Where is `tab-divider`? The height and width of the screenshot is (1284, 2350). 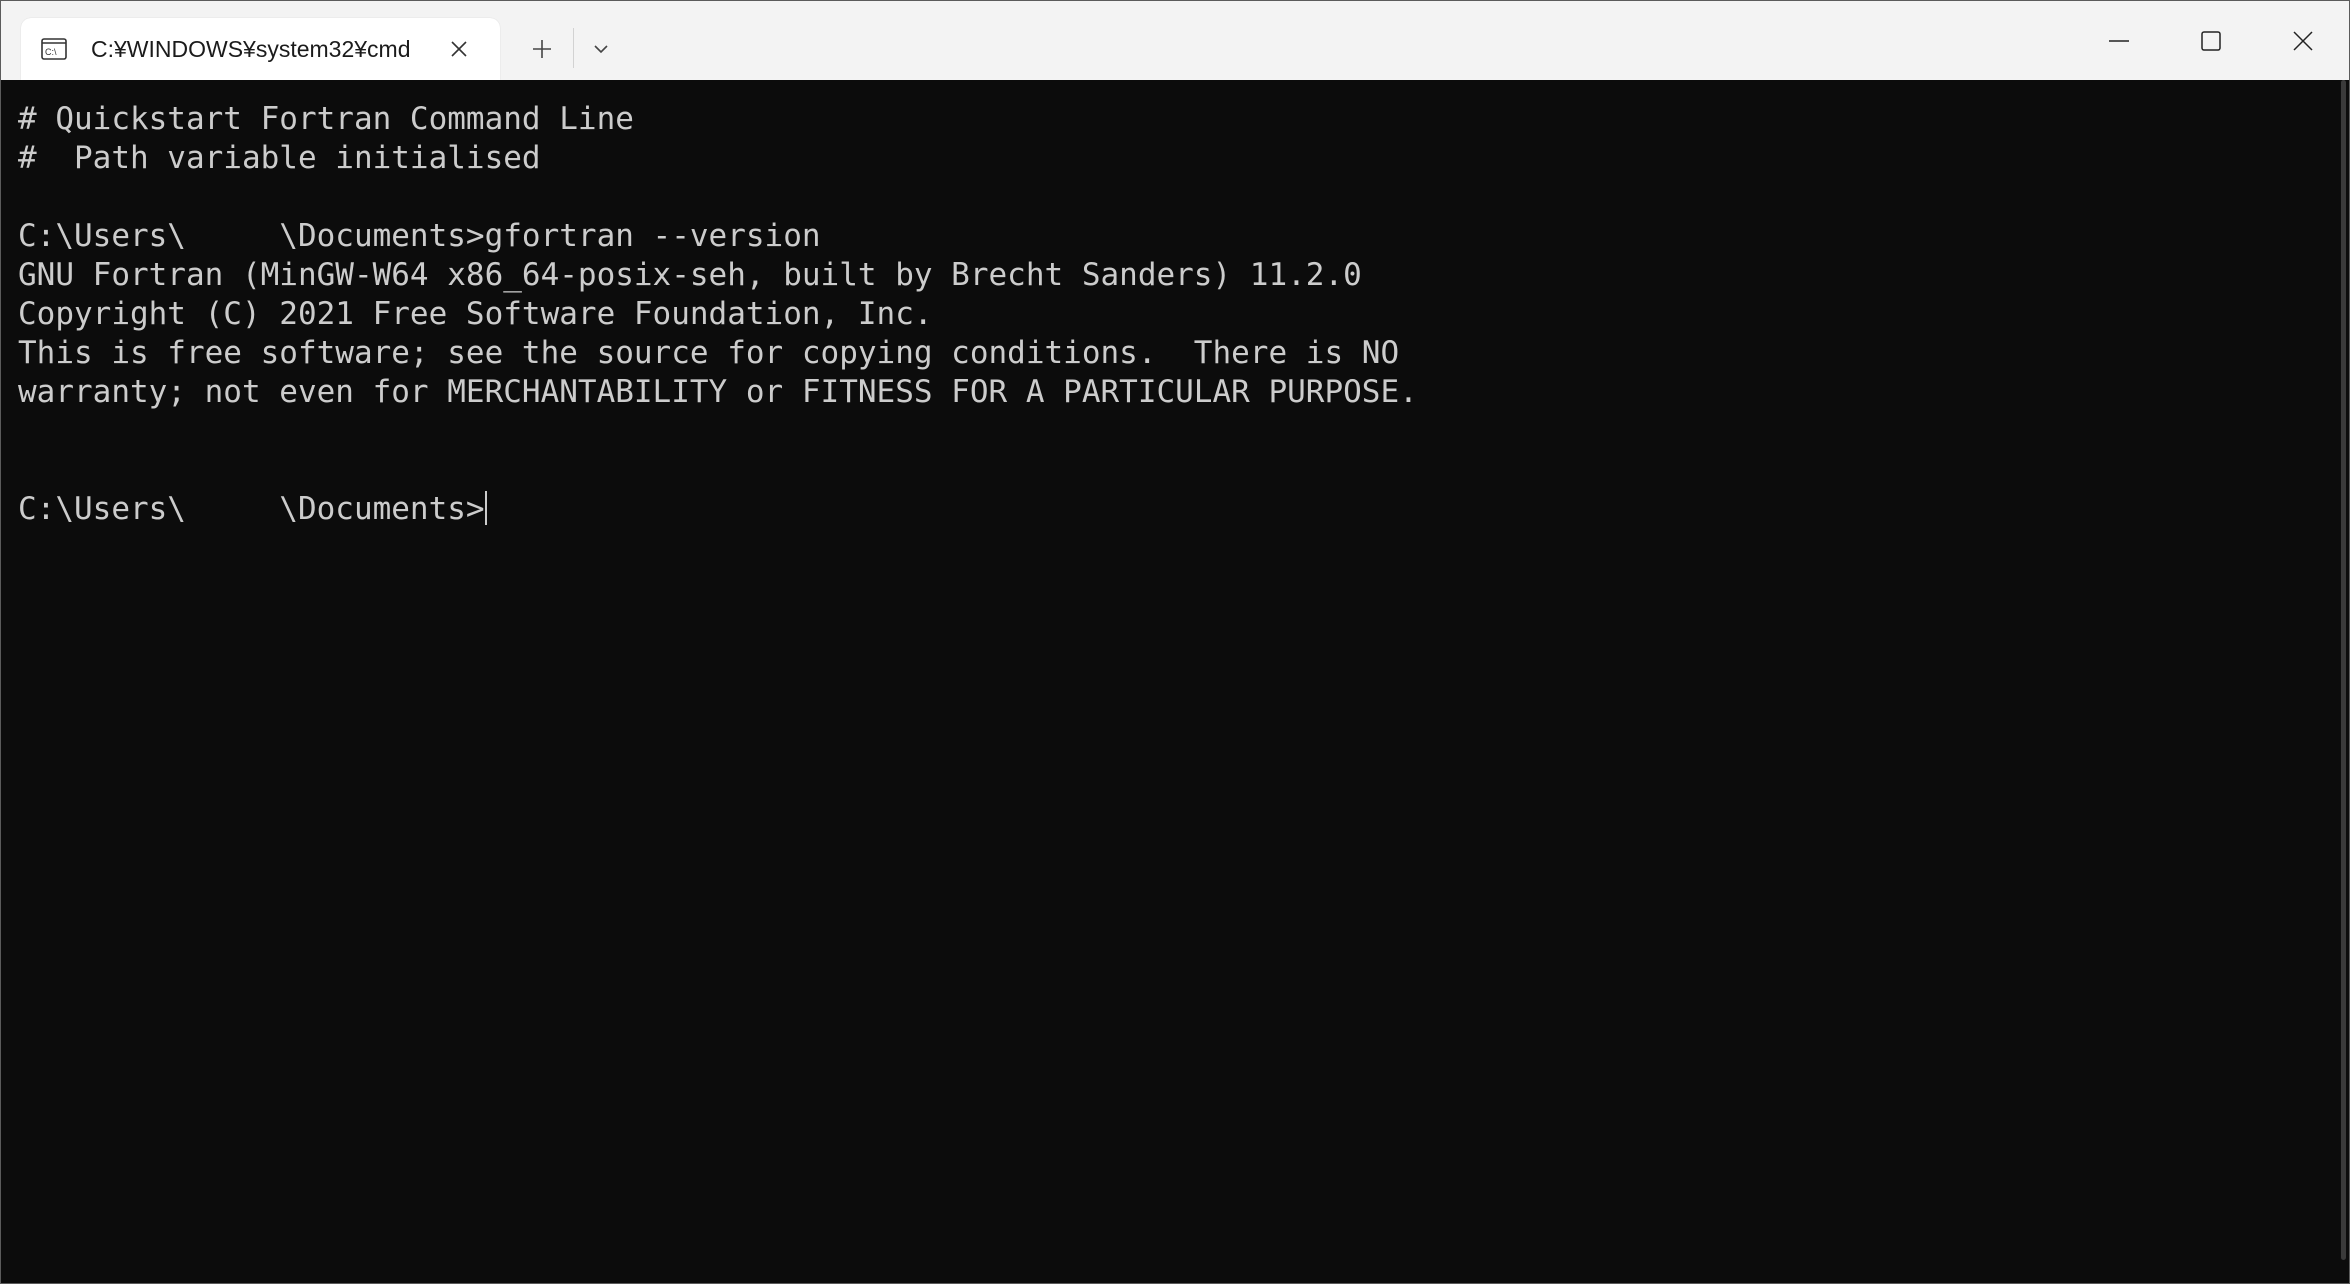 tab-divider is located at coordinates (573, 48).